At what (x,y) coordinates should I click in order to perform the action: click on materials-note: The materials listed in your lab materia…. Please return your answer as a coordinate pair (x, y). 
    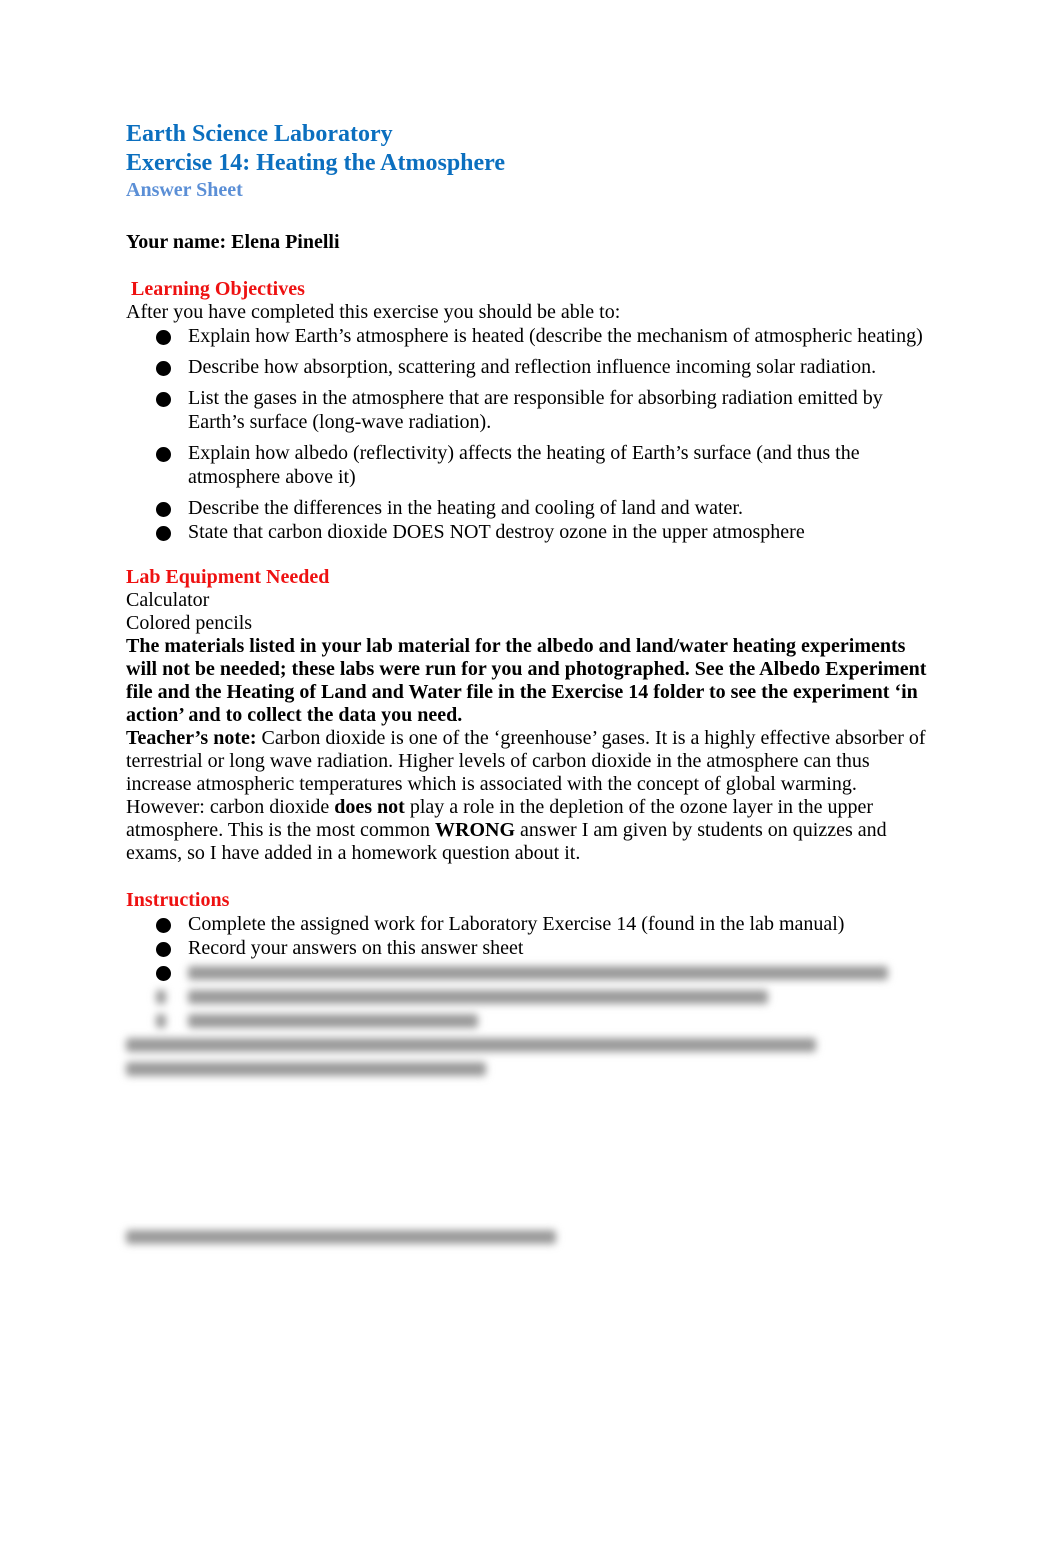
    Looking at the image, I should click on (526, 680).